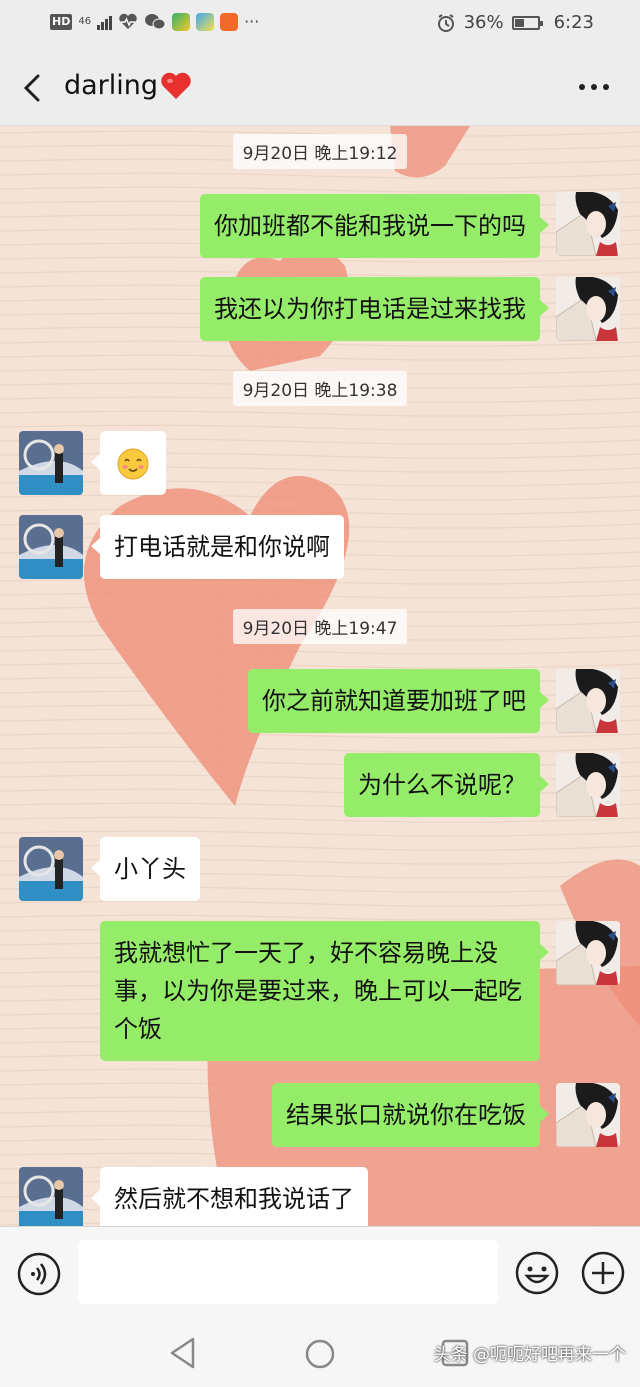 The height and width of the screenshot is (1387, 640). I want to click on video-app-icon, so click(181, 22).